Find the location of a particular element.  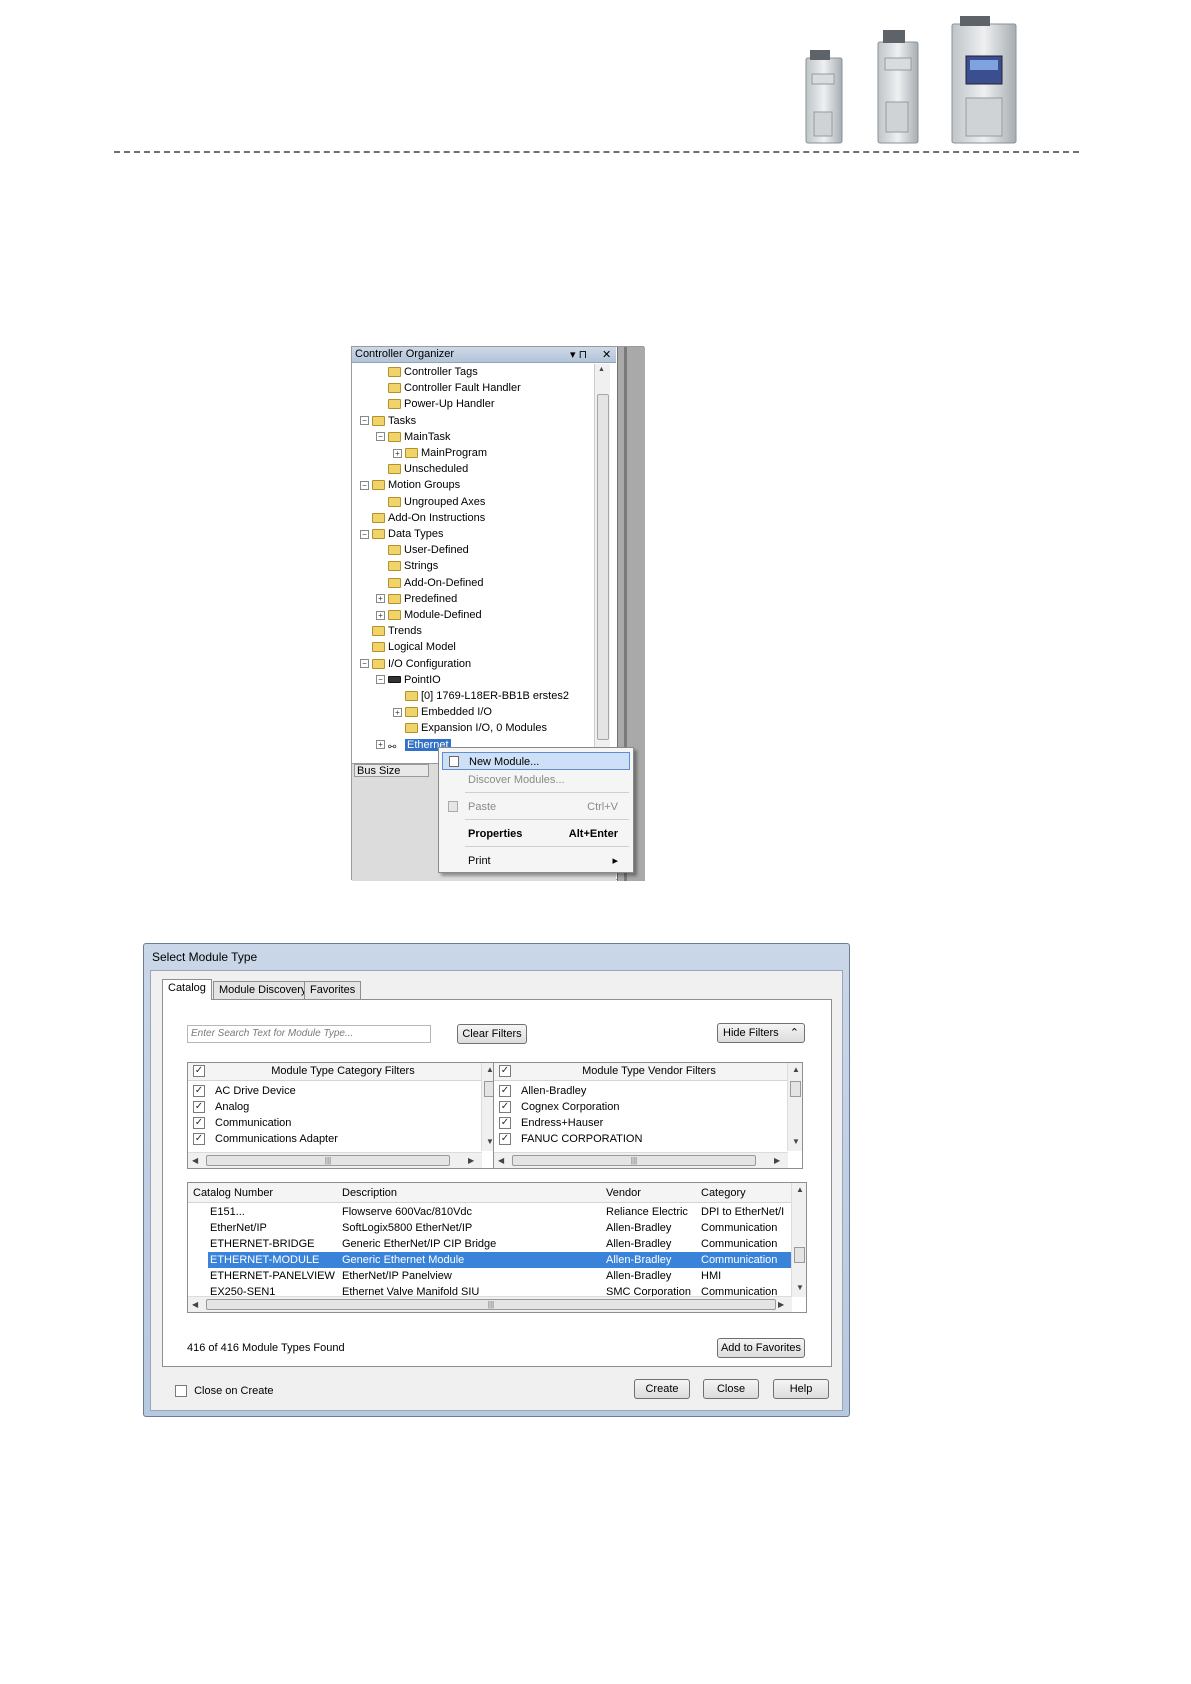

tree-node: − I/O Configuration is located at coordinates (415, 664).